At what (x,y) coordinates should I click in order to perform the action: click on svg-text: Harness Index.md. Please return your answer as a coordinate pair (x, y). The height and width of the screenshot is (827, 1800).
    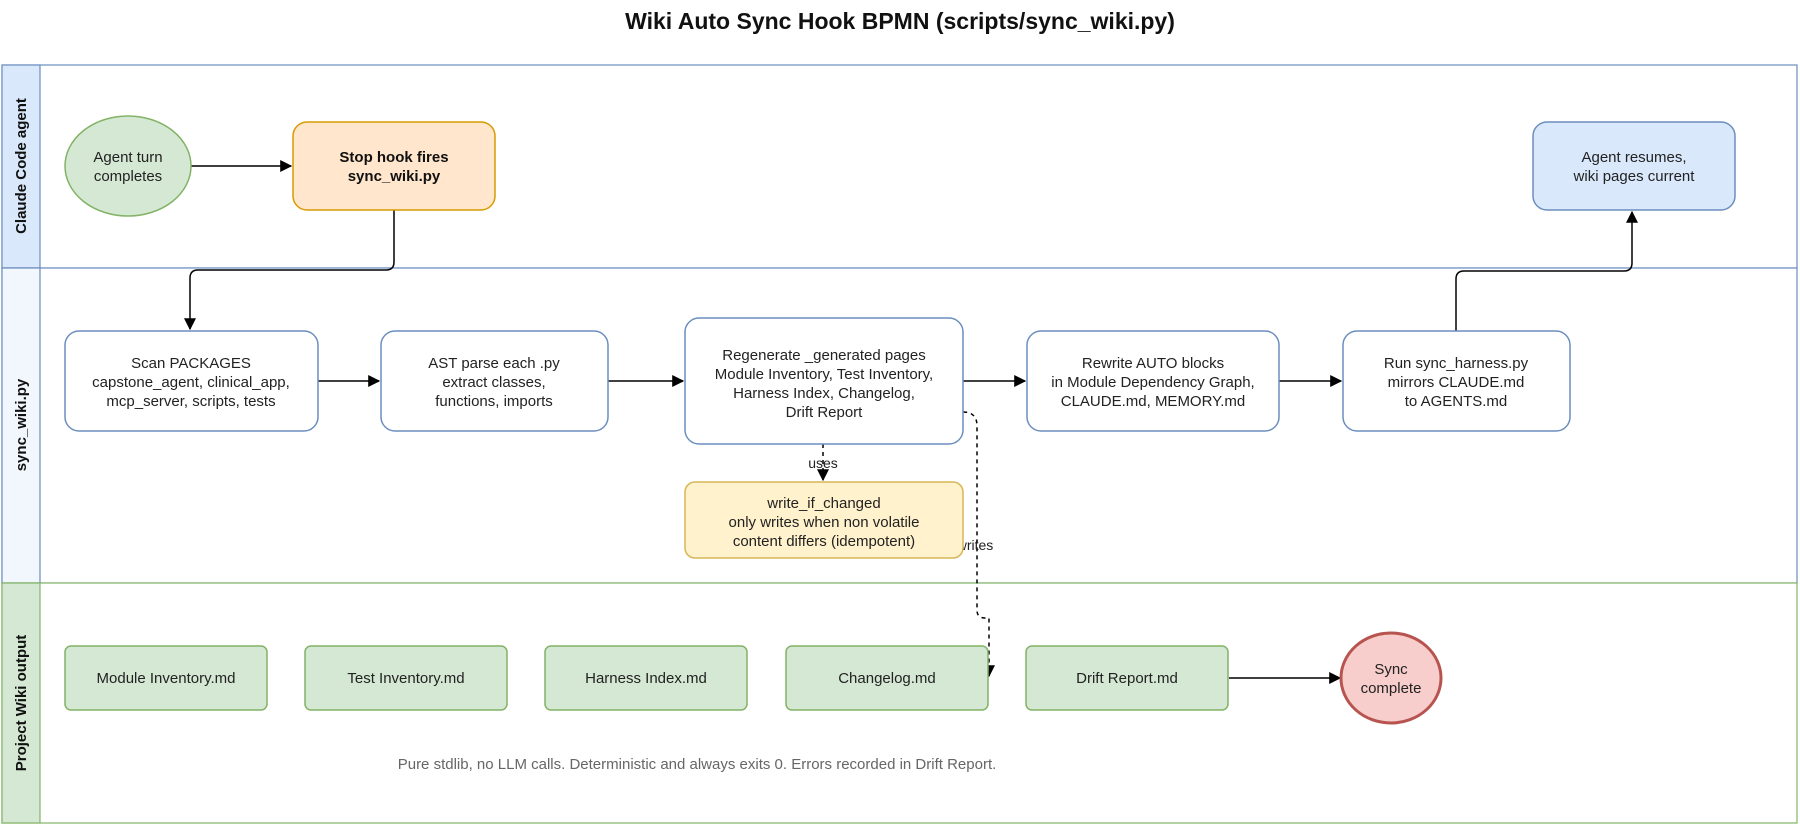
    Looking at the image, I should click on (646, 678).